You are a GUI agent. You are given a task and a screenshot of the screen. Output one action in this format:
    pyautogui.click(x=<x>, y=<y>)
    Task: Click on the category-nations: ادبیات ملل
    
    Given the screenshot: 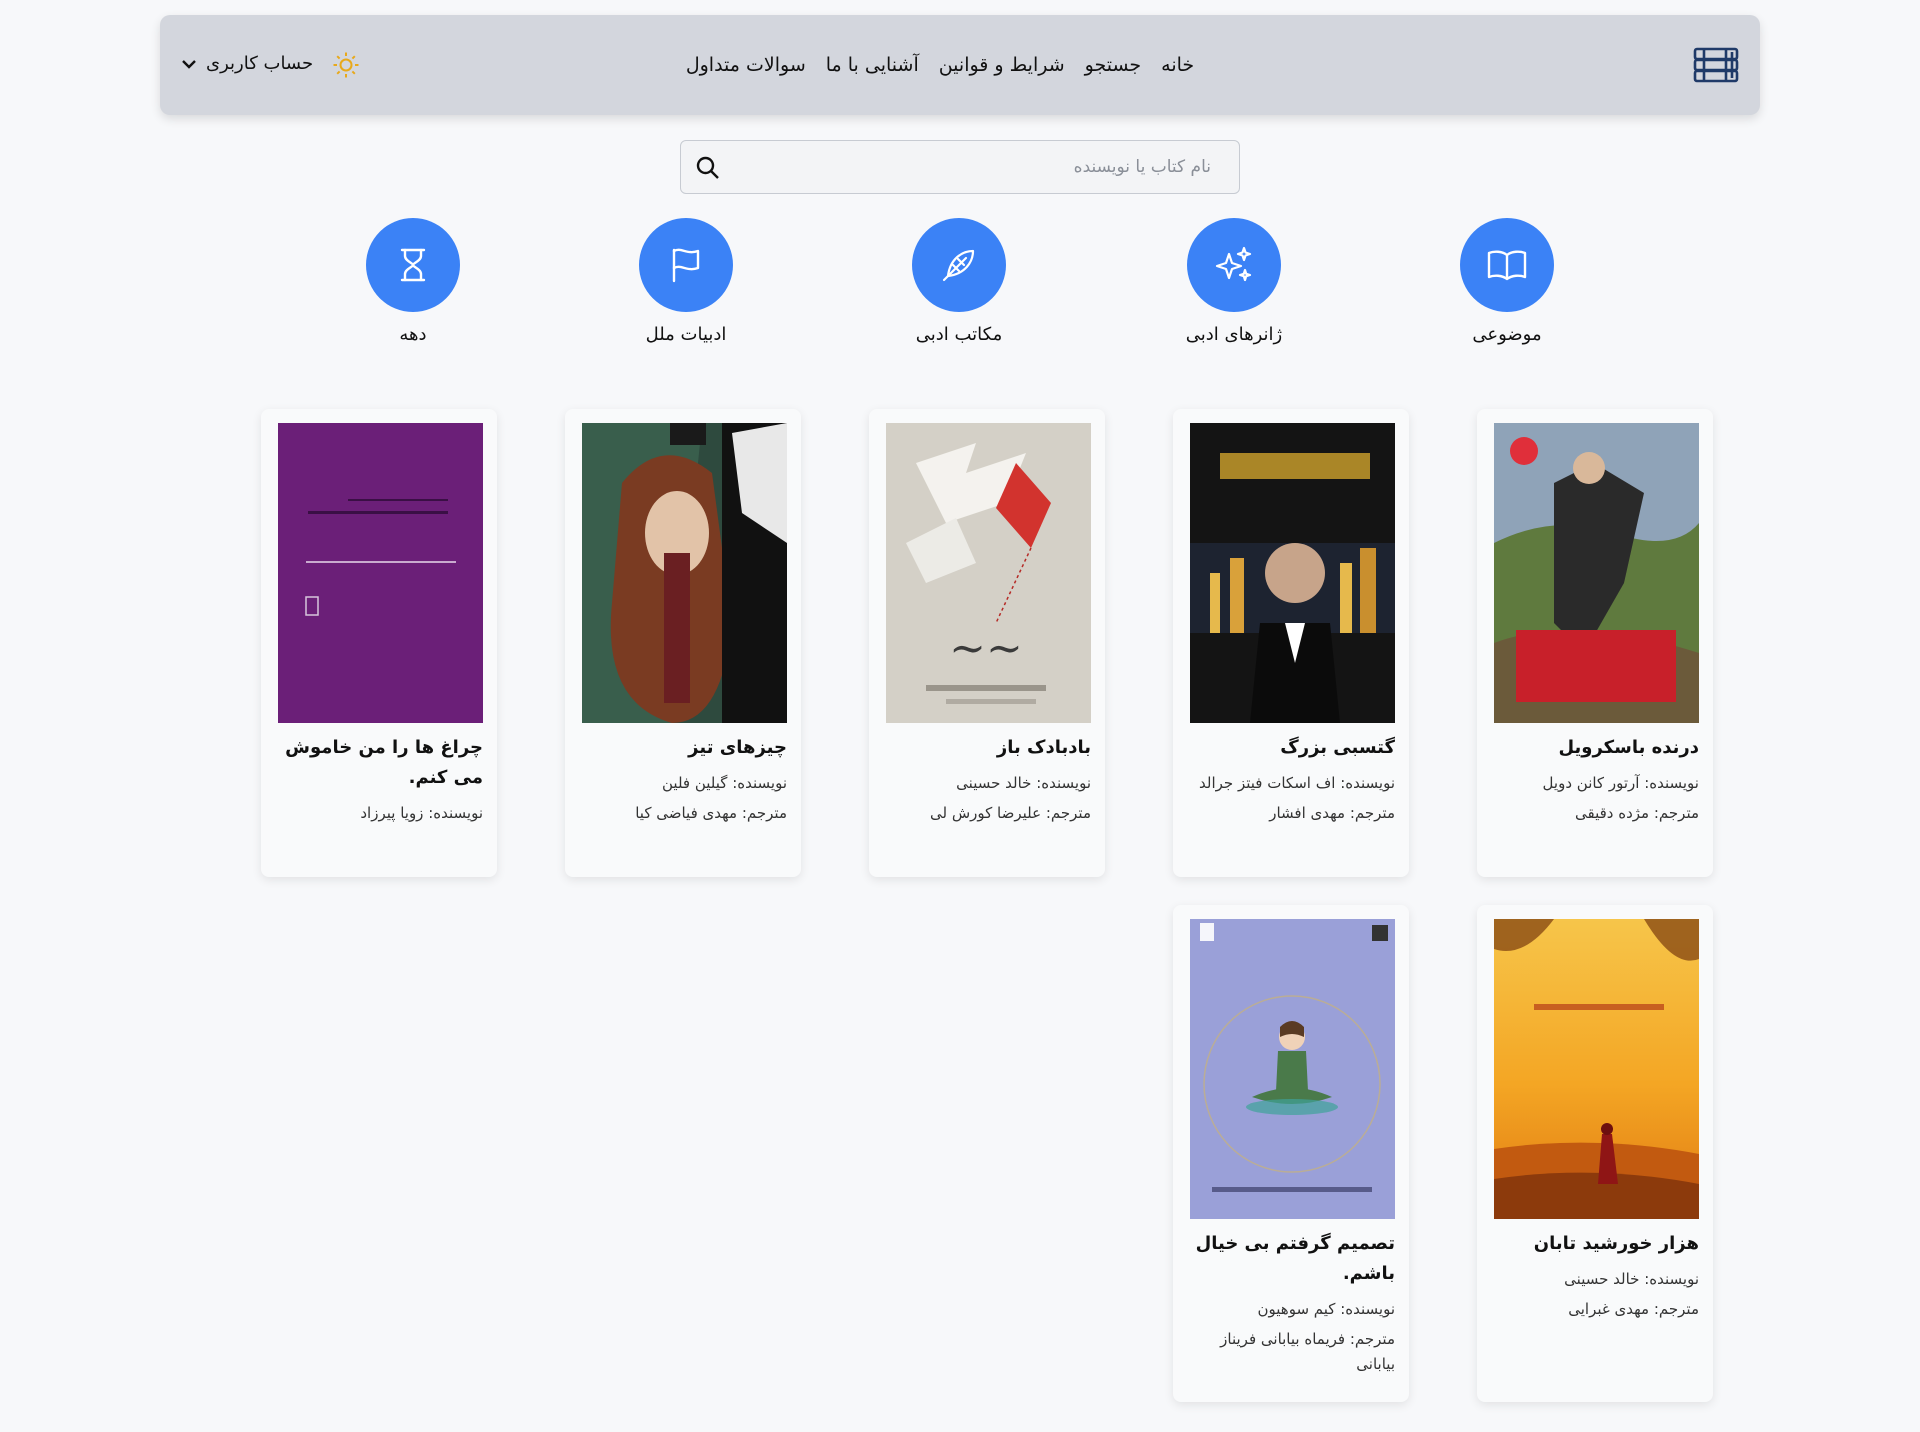 What is the action you would take?
    pyautogui.click(x=686, y=281)
    